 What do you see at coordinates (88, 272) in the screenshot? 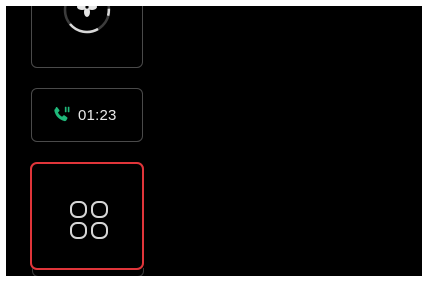
I see `next-tile-edge` at bounding box center [88, 272].